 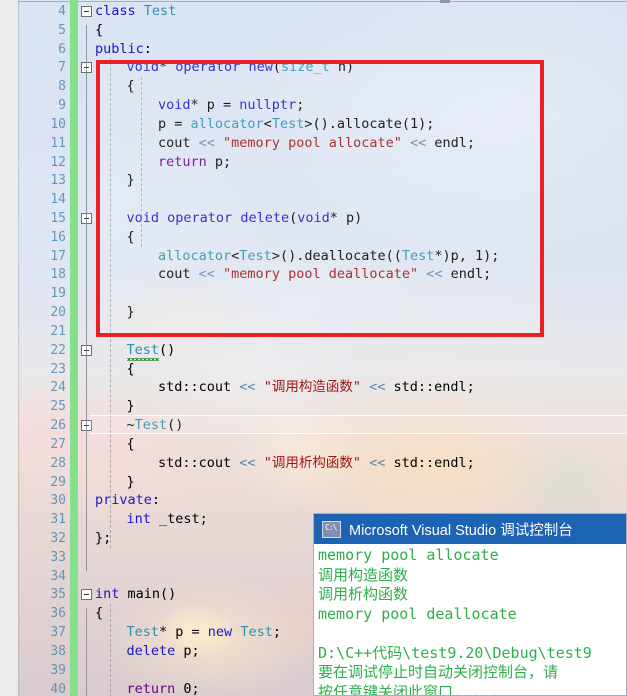 I want to click on code-line: Test(), so click(x=150, y=350).